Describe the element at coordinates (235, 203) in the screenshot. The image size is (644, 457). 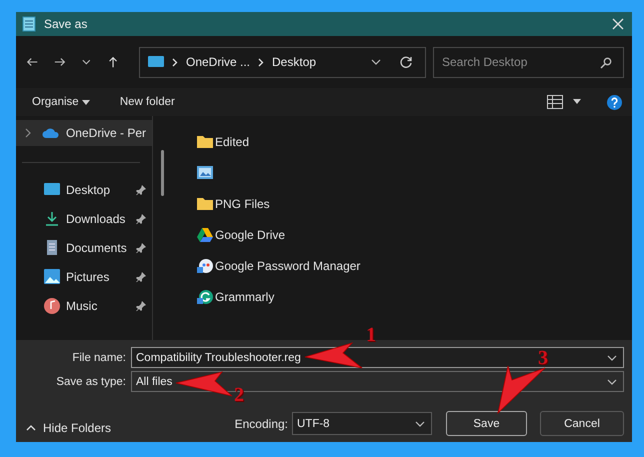
I see `file-item: PNG Files` at that location.